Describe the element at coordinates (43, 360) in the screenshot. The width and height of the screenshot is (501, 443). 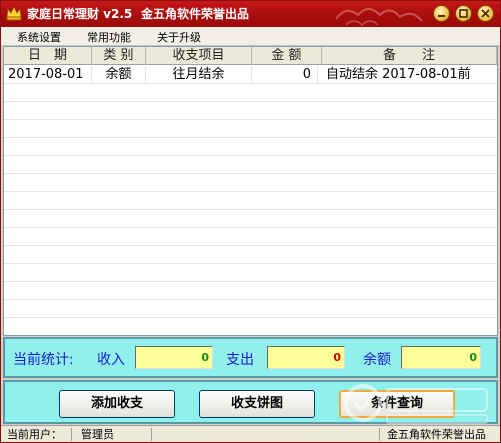
I see `stats-label: 当前统计:` at that location.